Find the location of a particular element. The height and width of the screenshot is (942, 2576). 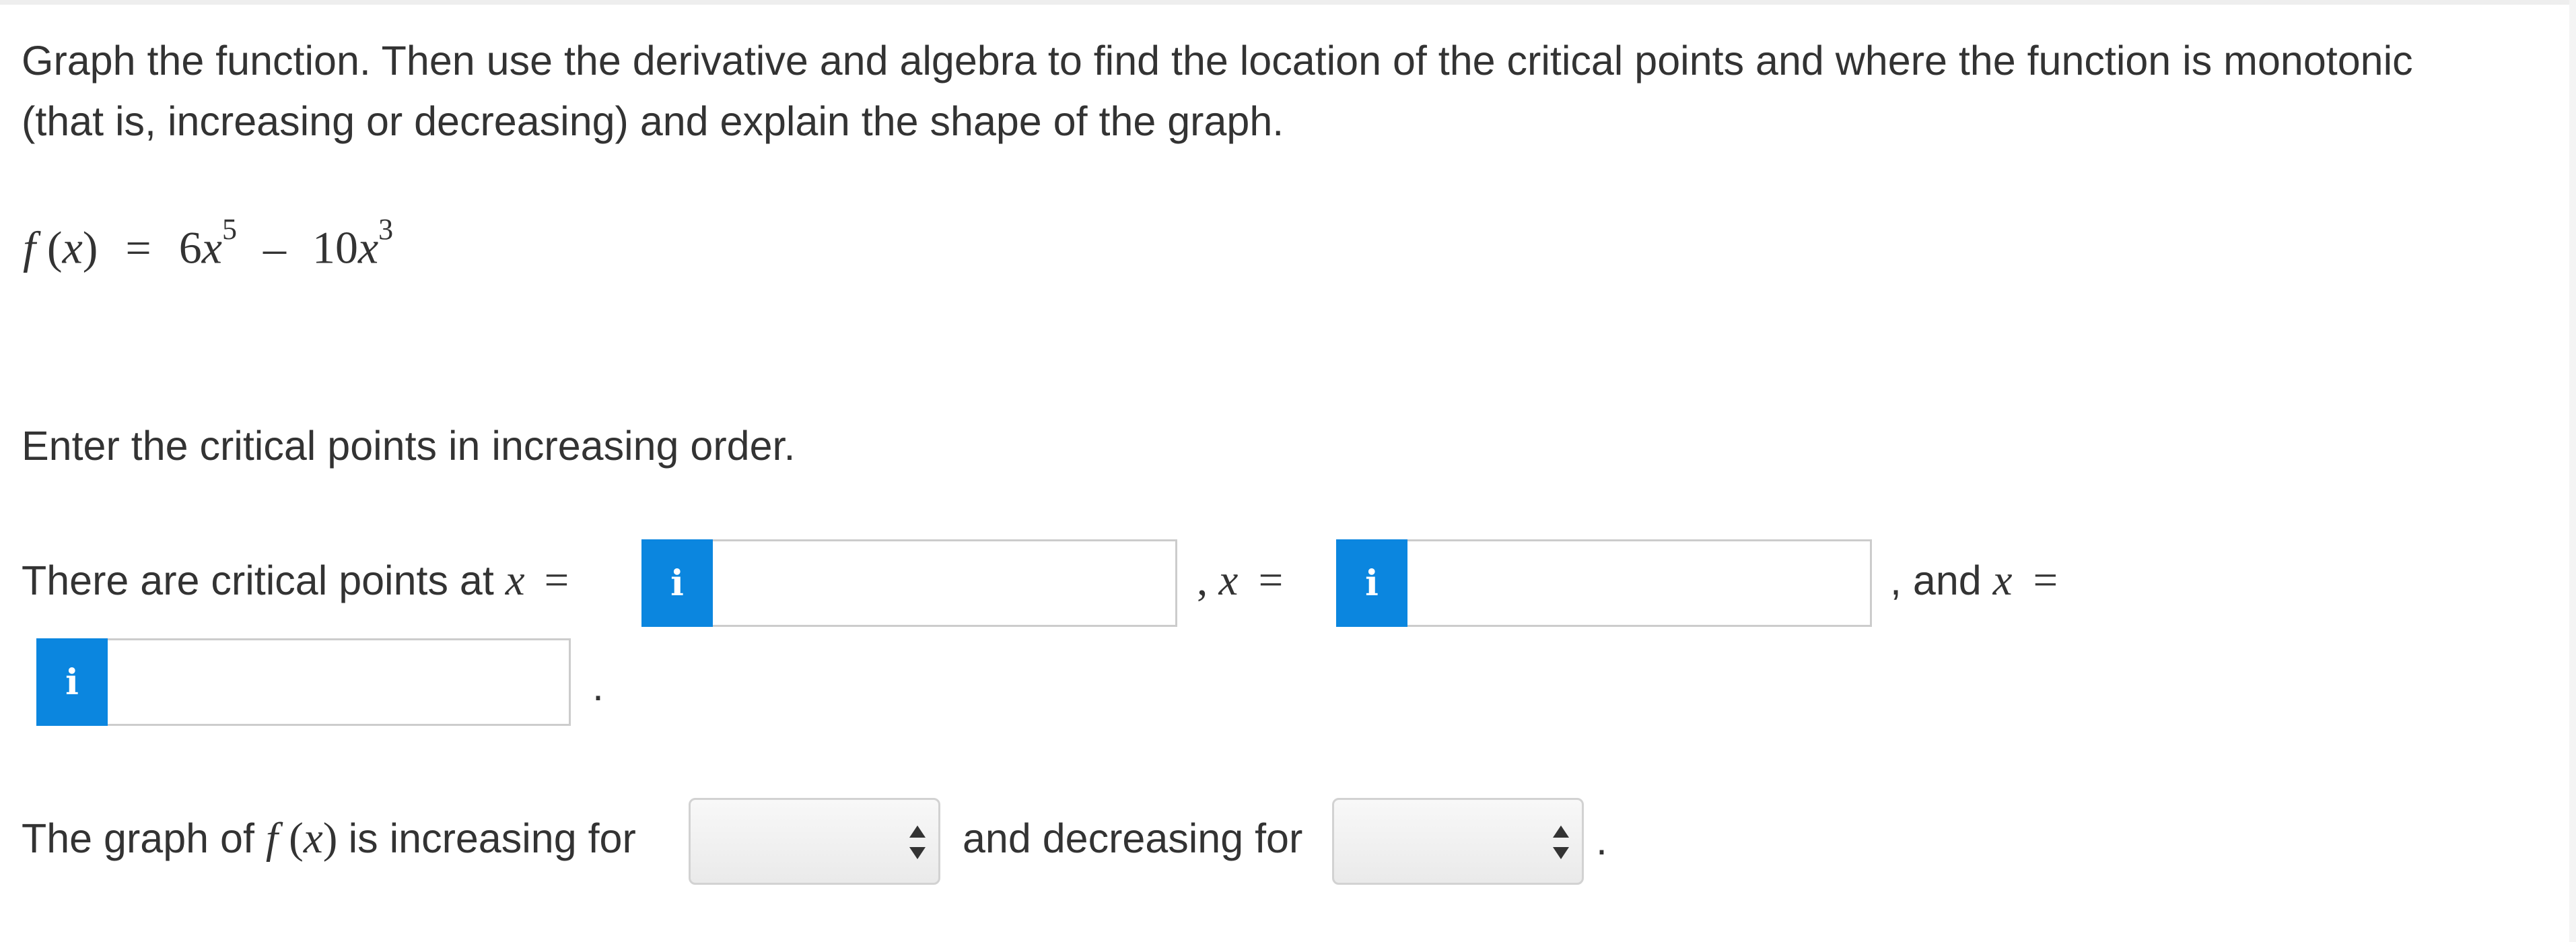

critical-points-sep-1: , x = is located at coordinates (1240, 580).